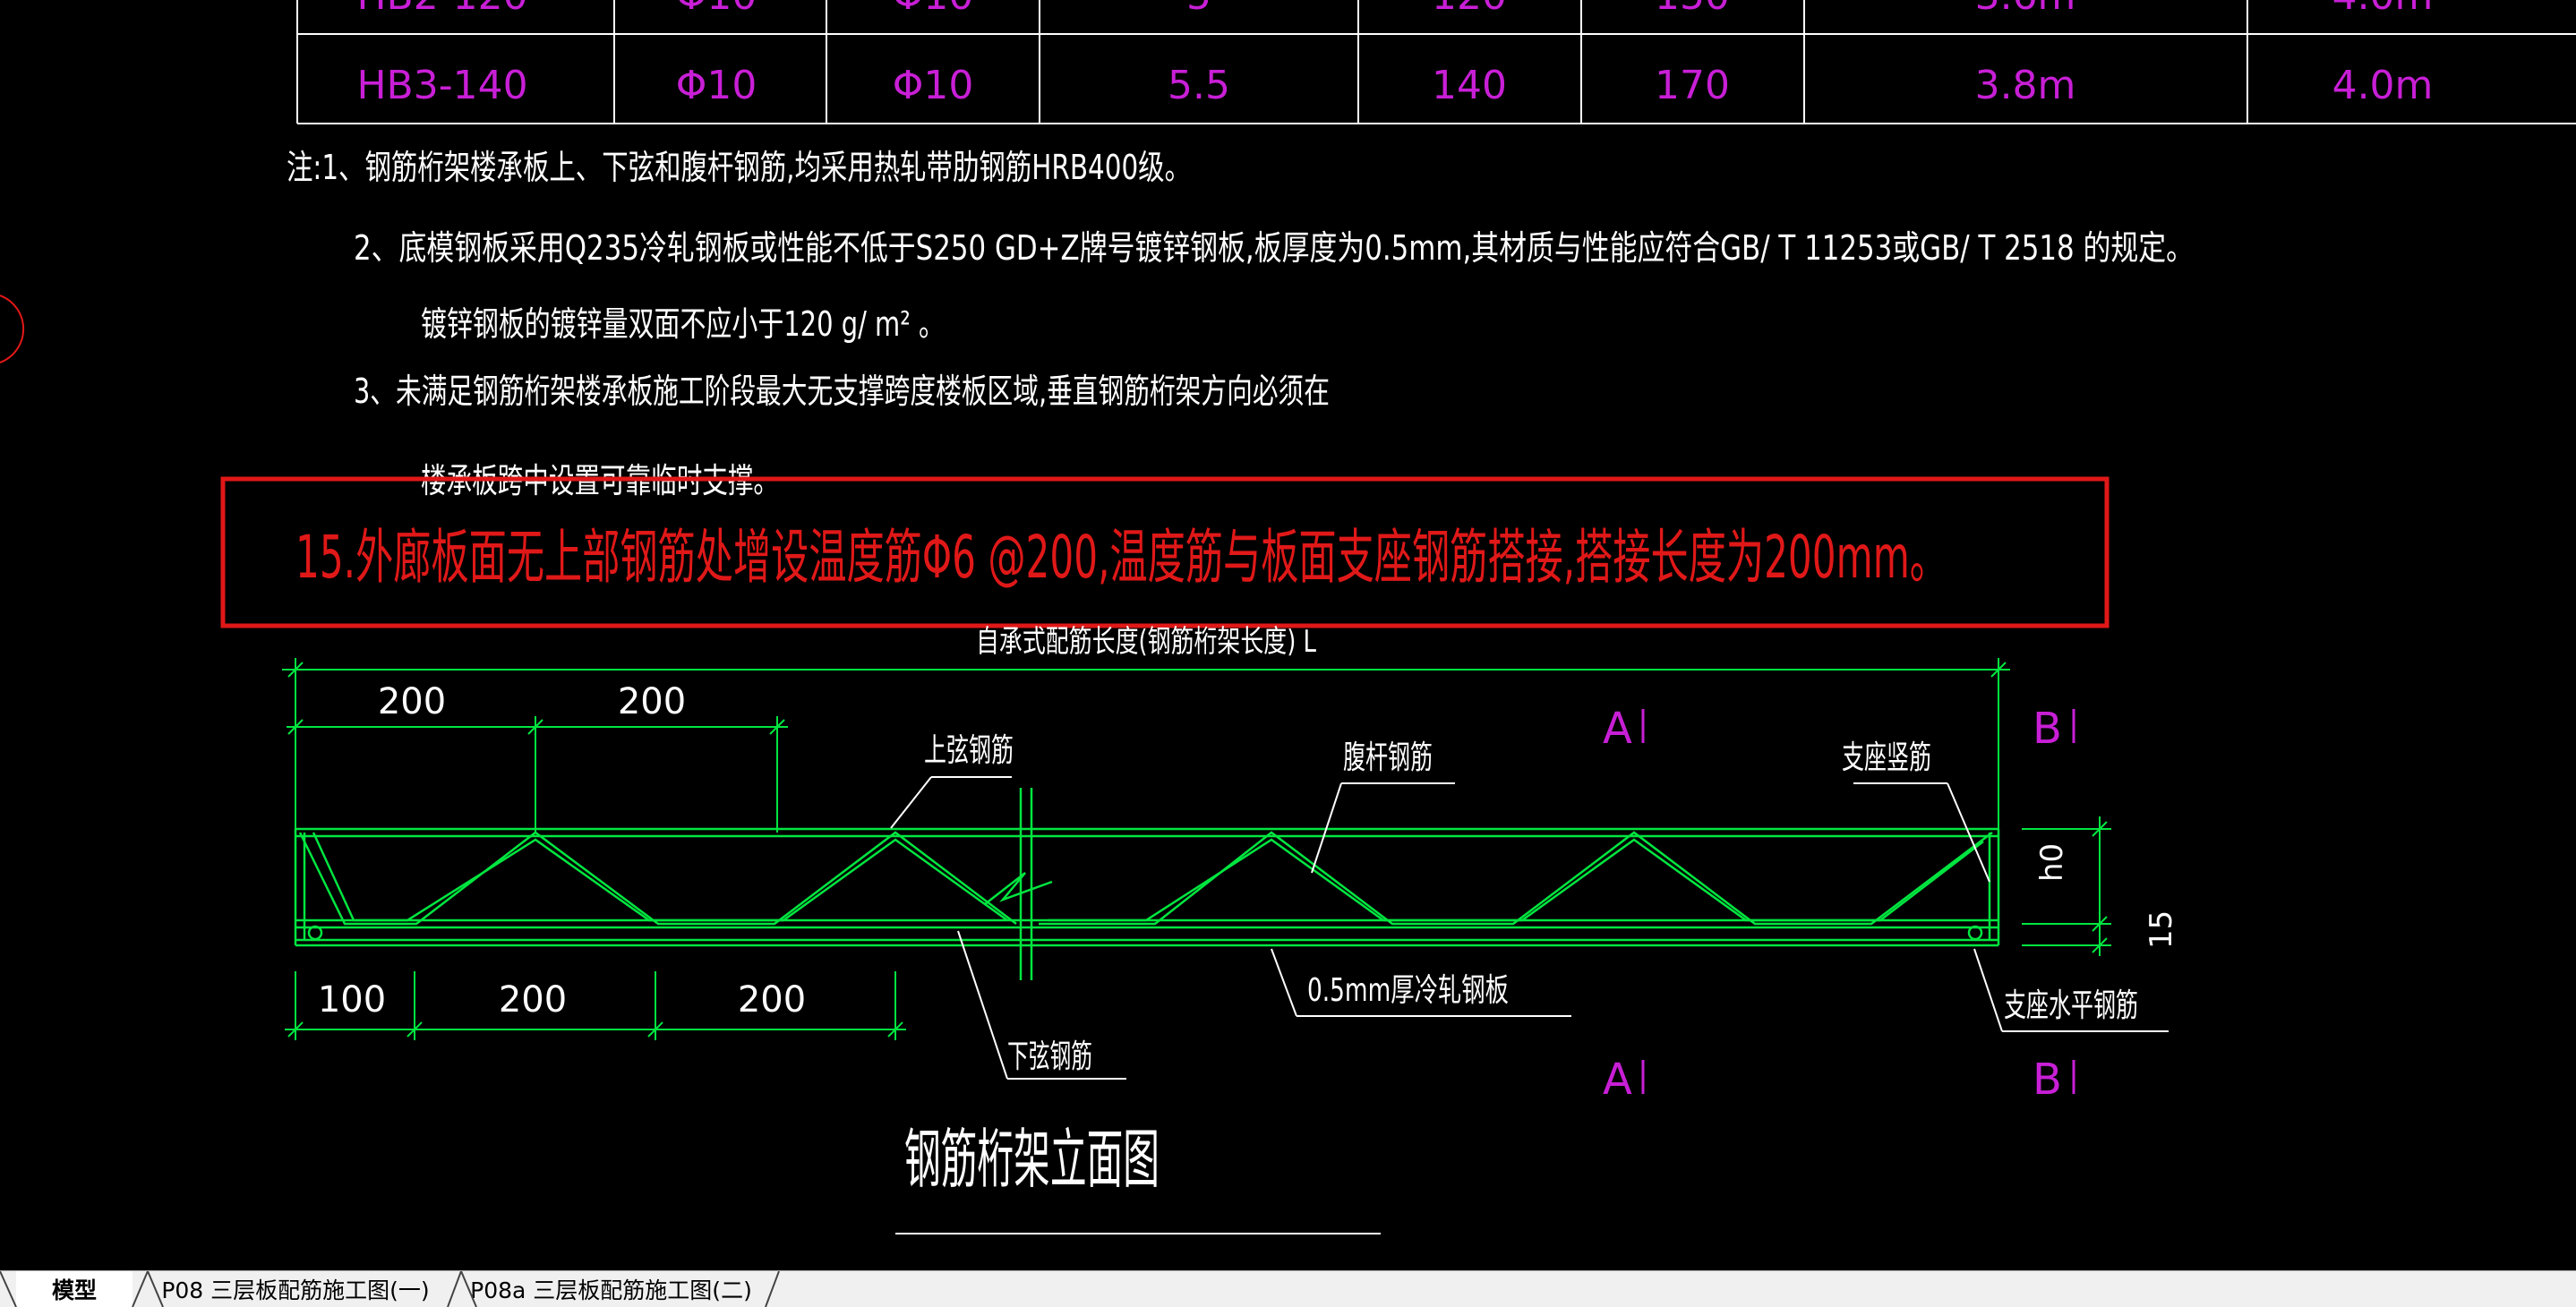 The image size is (2576, 1307). What do you see at coordinates (1146, 745) in the screenshot?
I see `top-dimension-line` at bounding box center [1146, 745].